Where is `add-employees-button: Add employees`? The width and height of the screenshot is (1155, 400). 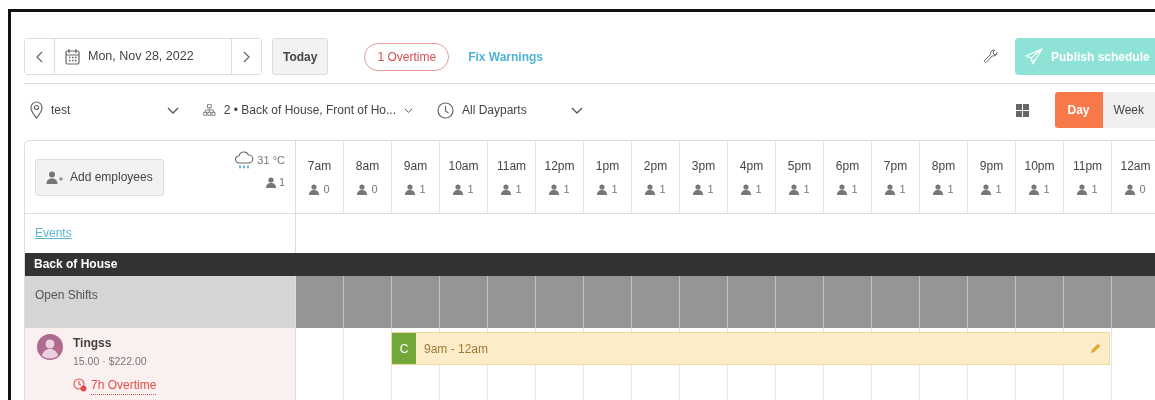
add-employees-button: Add employees is located at coordinates (99, 177).